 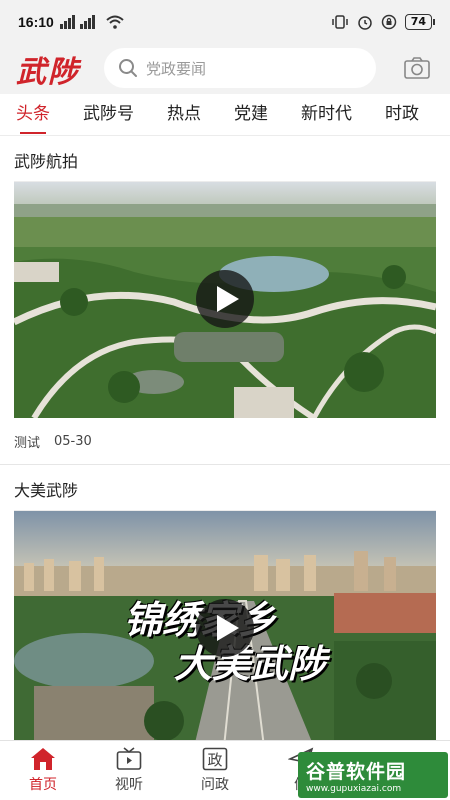 What do you see at coordinates (215, 785) in the screenshot?
I see `nav-politics-qa-label: 问政` at bounding box center [215, 785].